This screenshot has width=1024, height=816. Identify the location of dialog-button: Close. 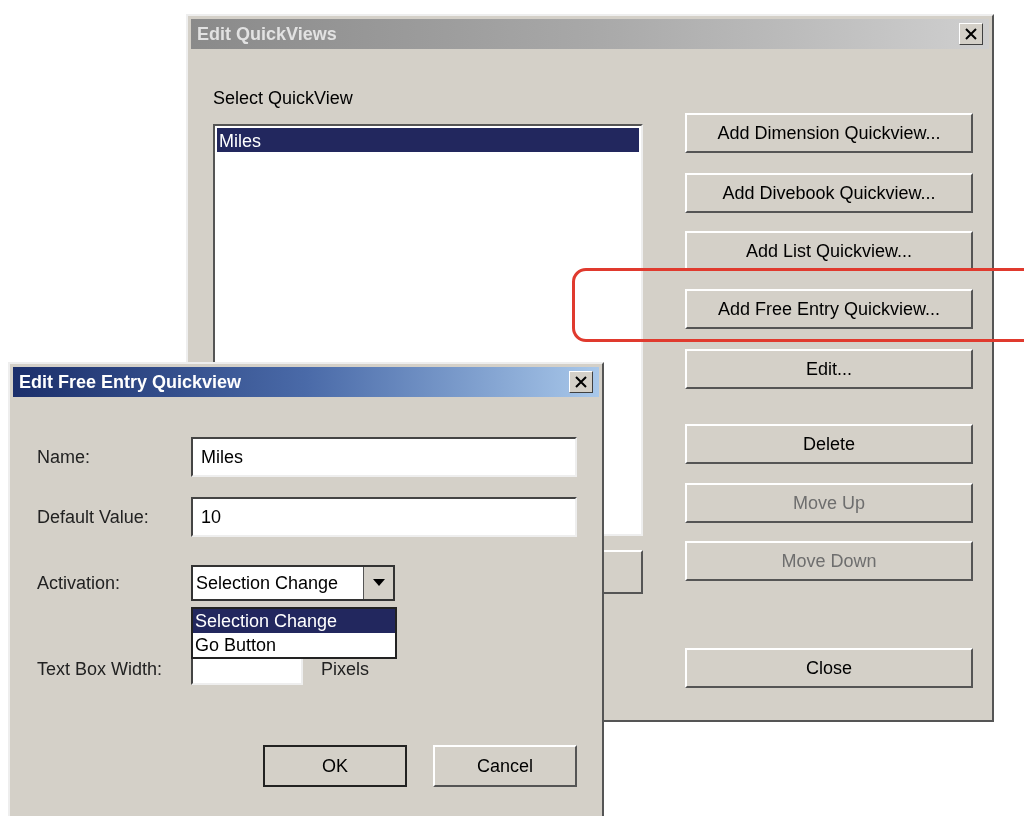
(829, 668).